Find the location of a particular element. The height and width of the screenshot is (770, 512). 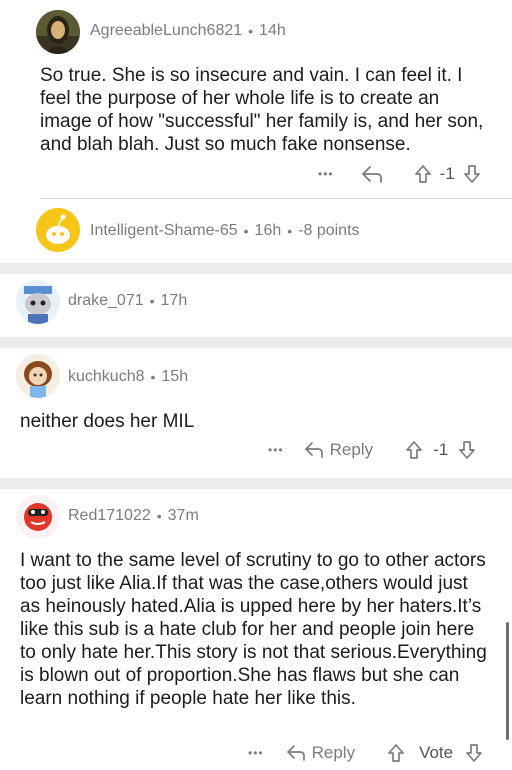

username: kuchkuch8 is located at coordinates (106, 377).